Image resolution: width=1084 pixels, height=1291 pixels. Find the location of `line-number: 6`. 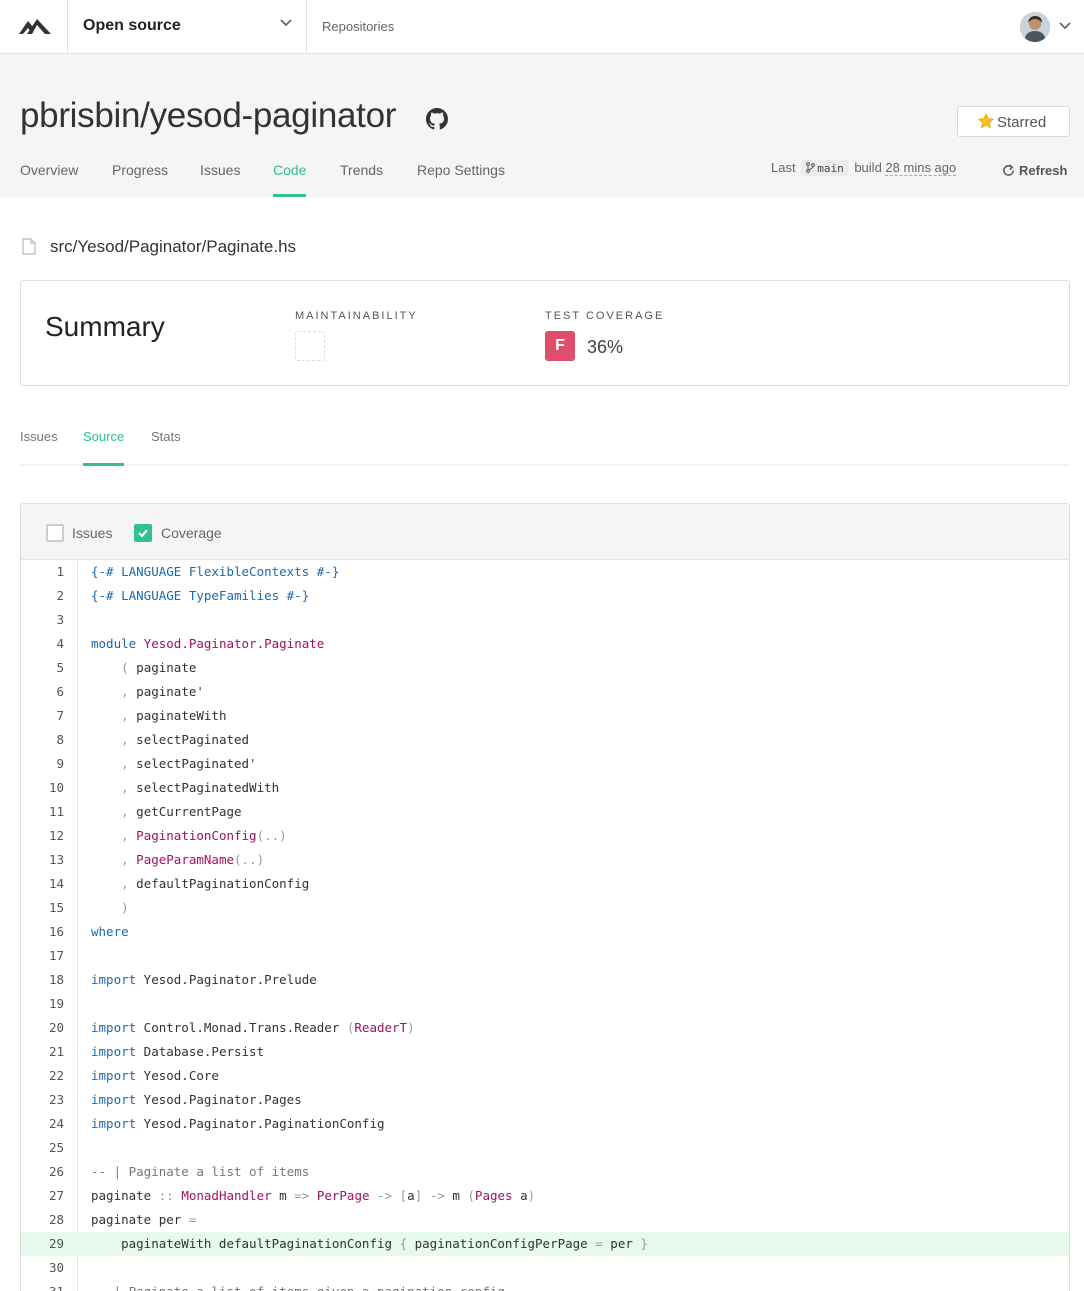

line-number: 6 is located at coordinates (42, 692).